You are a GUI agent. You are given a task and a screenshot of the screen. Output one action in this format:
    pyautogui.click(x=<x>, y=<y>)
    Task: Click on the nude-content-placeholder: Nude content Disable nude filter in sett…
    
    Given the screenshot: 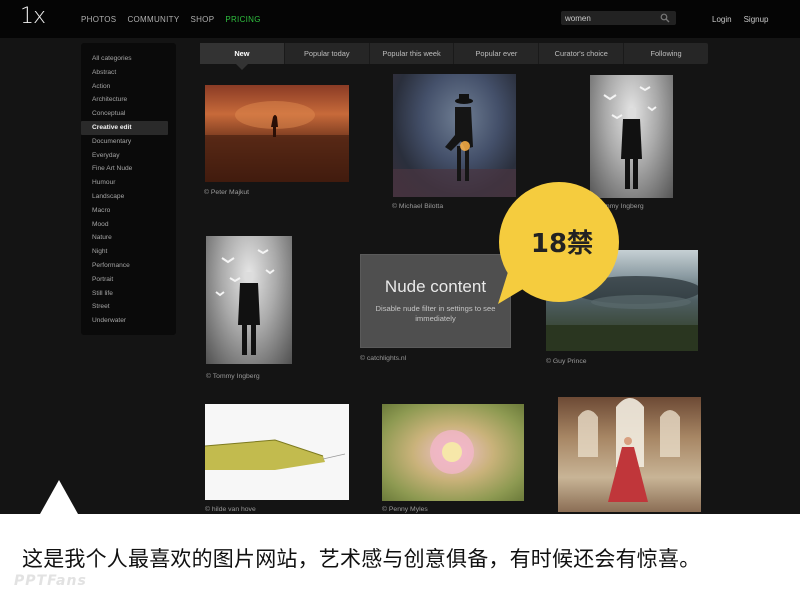 What is the action you would take?
    pyautogui.click(x=435, y=301)
    